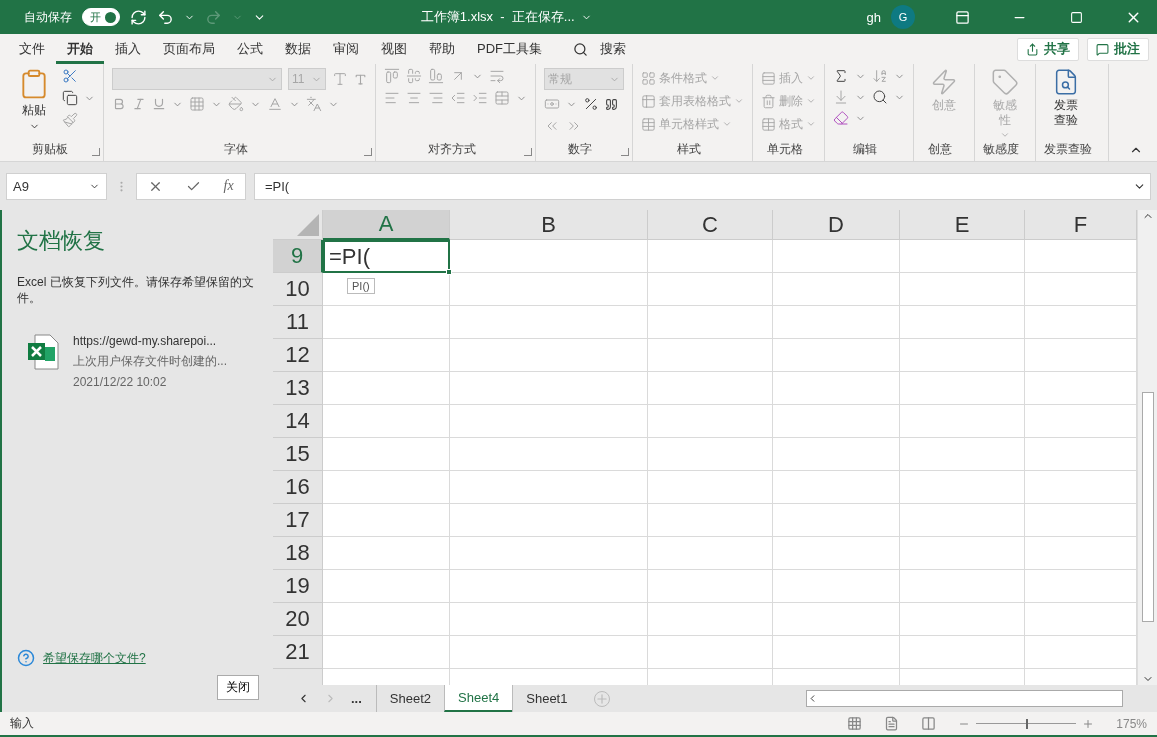 The width and height of the screenshot is (1157, 737). What do you see at coordinates (250, 49) in the screenshot?
I see `ribbon-tab: 公式` at bounding box center [250, 49].